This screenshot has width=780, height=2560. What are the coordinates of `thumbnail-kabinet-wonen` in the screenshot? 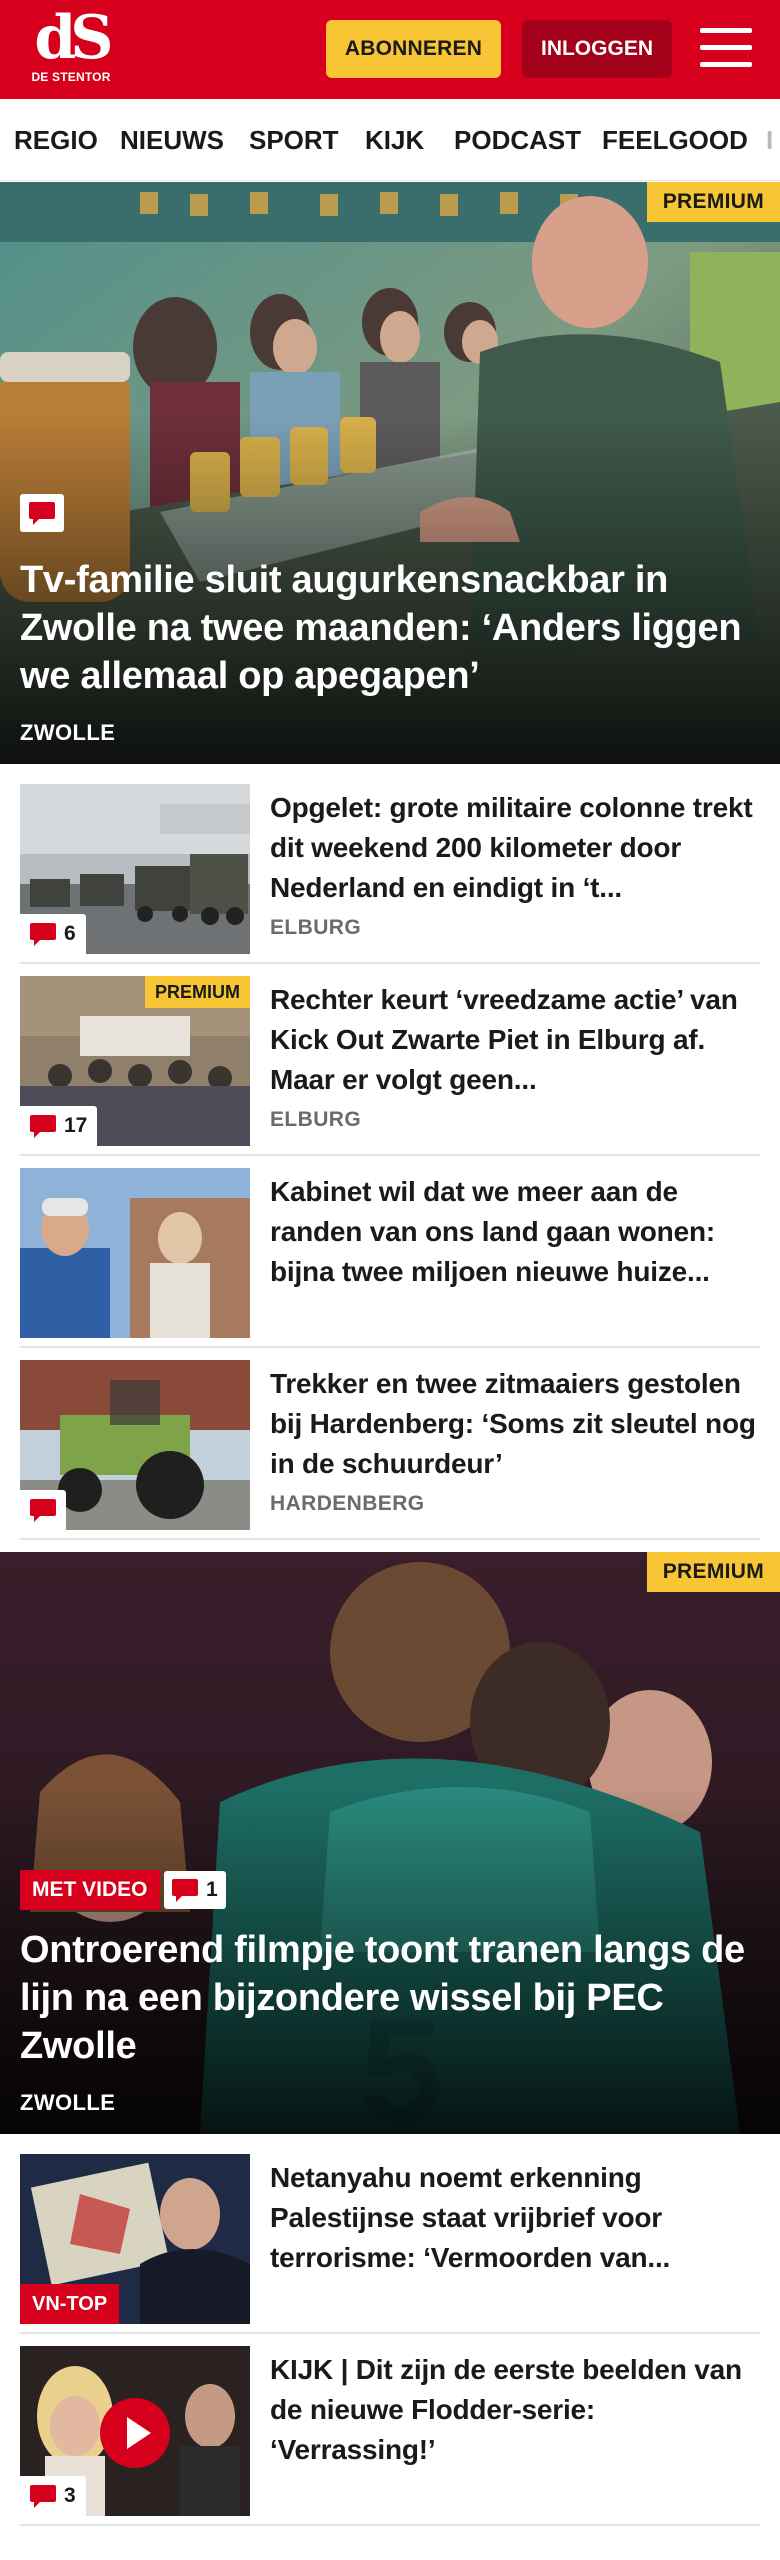 It's located at (135, 1253).